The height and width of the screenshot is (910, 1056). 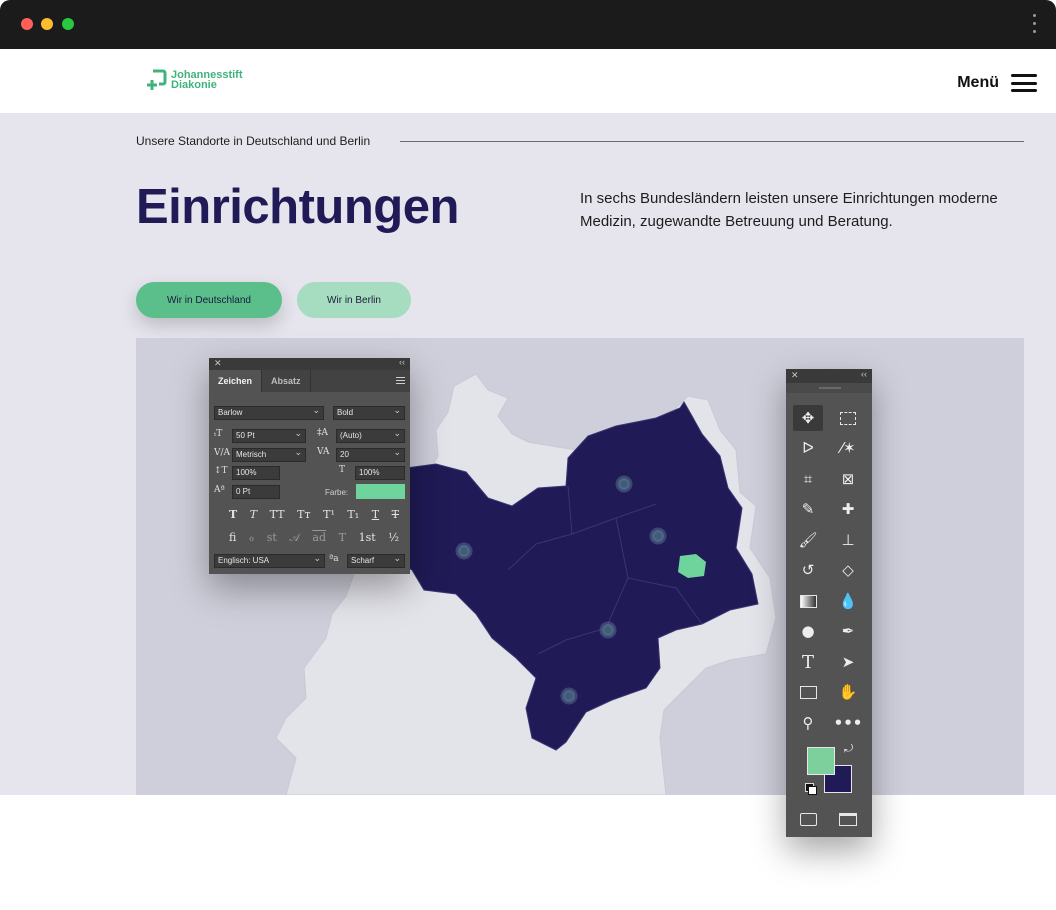 I want to click on opentype-glyph-row: fi ℴ st 𝒜 ad T 1st ½, so click(x=314, y=538).